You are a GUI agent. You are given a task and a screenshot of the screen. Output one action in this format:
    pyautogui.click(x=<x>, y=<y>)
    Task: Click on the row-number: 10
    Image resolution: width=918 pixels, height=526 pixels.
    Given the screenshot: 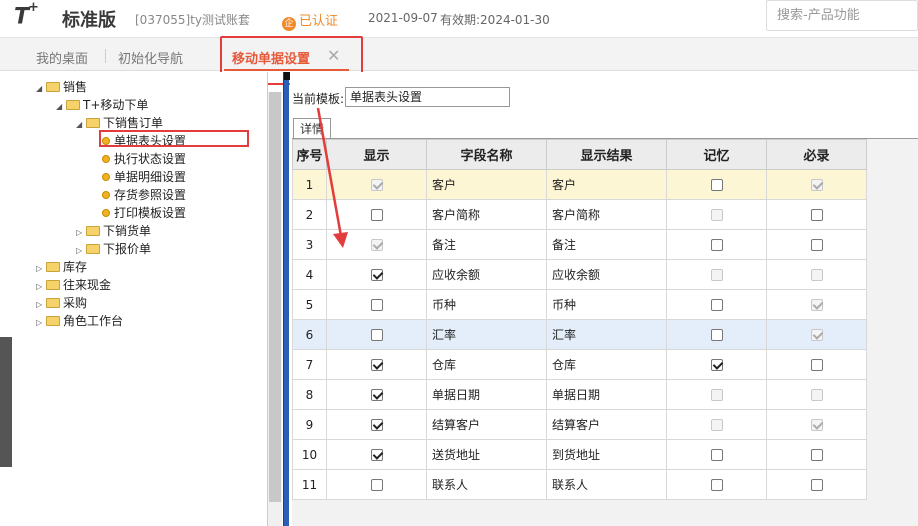 What is the action you would take?
    pyautogui.click(x=309, y=454)
    